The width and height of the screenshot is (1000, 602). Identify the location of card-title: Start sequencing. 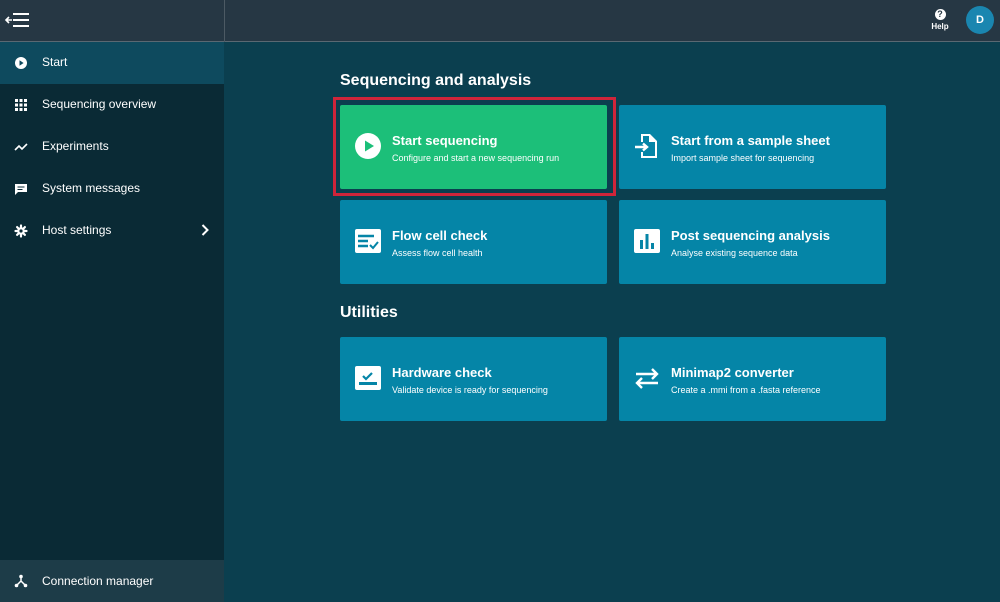
(445, 140).